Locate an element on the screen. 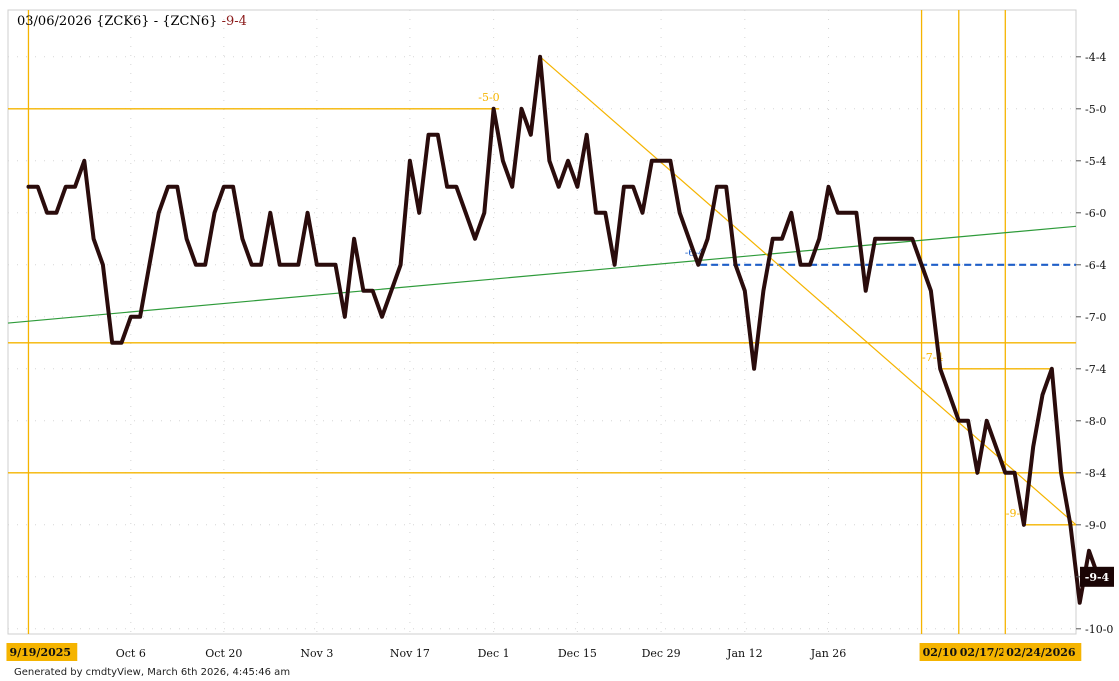 The image size is (1119, 681). x-tick-label: Dec 29 is located at coordinates (661, 653).